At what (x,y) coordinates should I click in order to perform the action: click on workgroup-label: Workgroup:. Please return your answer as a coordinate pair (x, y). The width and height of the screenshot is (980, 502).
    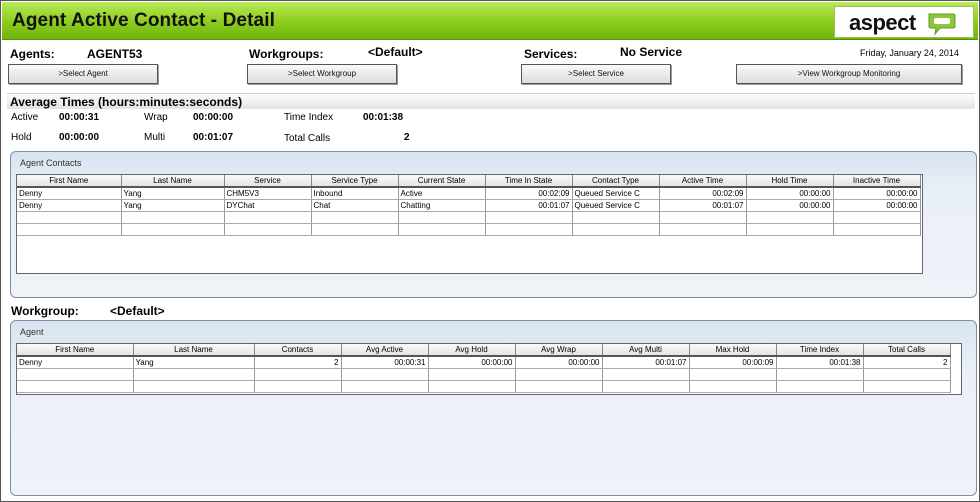
    Looking at the image, I should click on (45, 311).